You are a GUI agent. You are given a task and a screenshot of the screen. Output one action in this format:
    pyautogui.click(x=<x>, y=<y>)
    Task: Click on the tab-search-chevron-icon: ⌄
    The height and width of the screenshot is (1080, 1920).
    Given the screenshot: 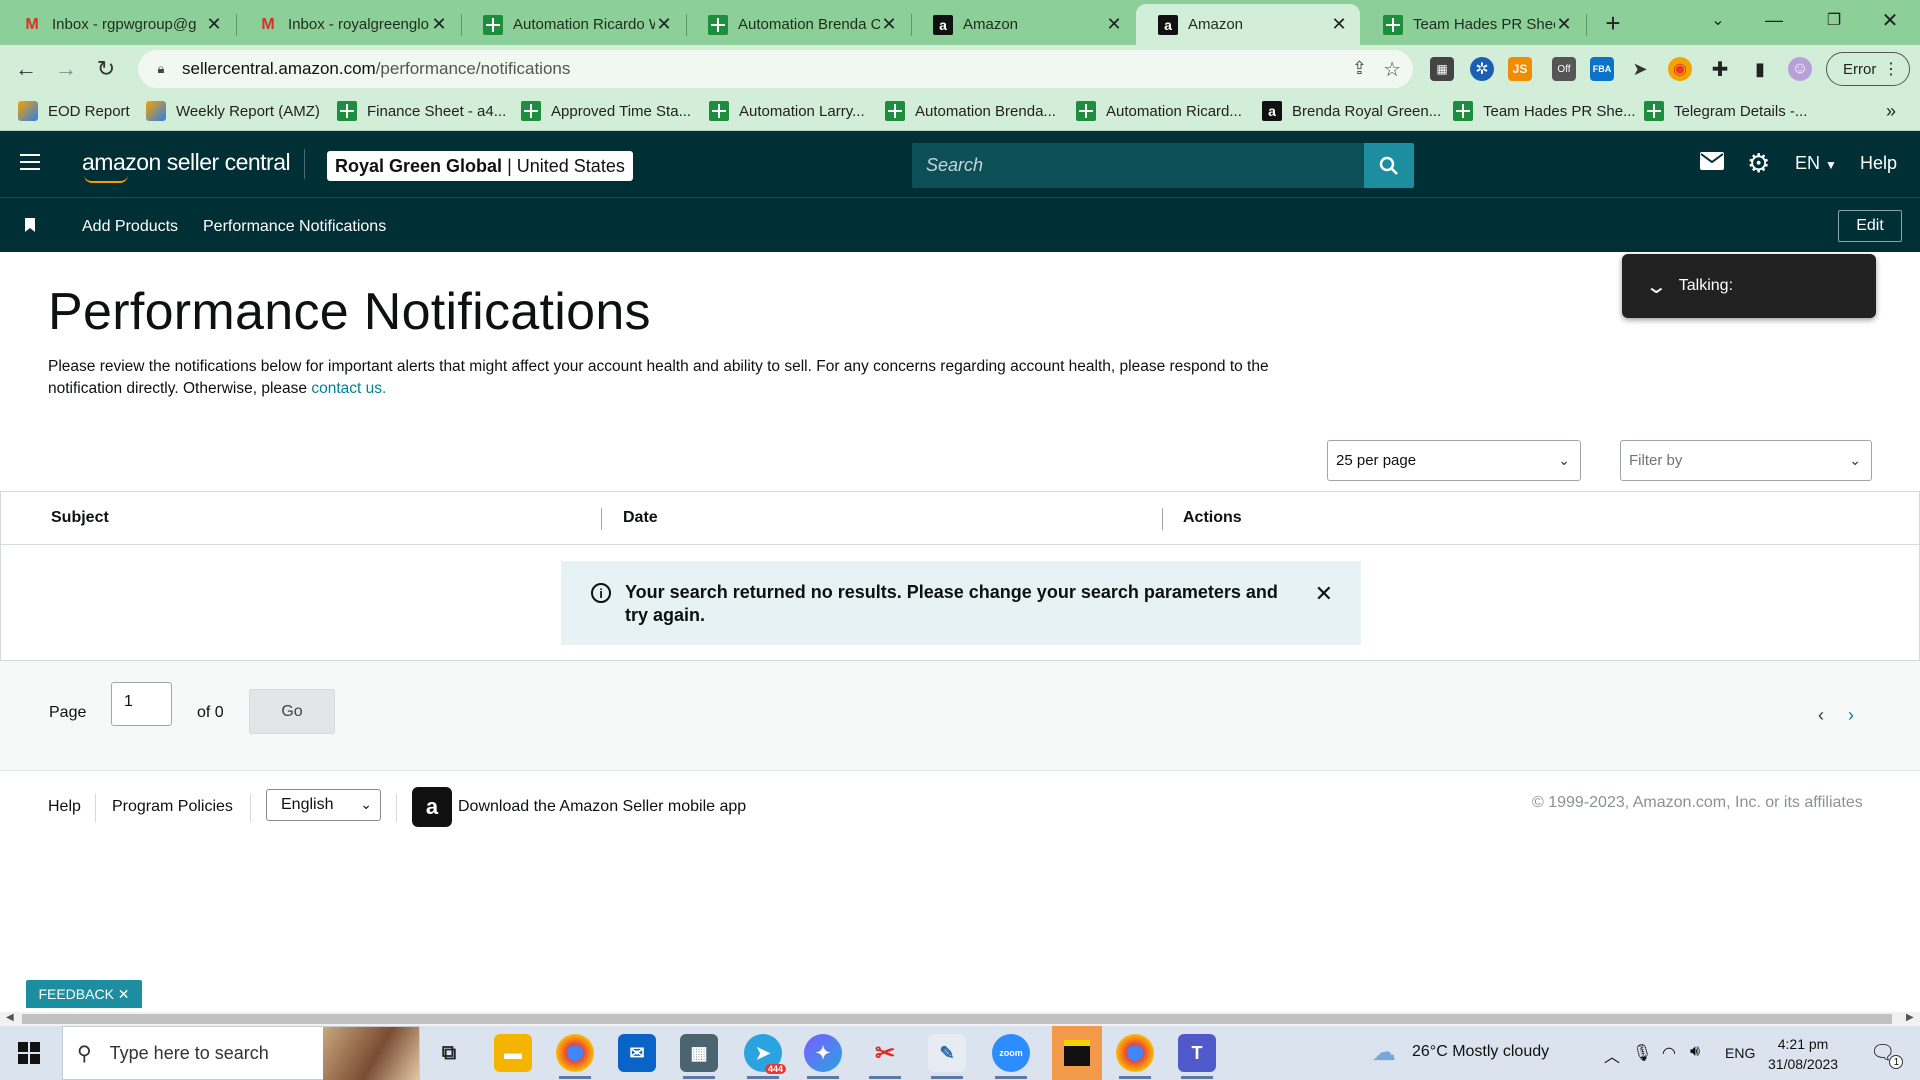 What is the action you would take?
    pyautogui.click(x=1718, y=20)
    